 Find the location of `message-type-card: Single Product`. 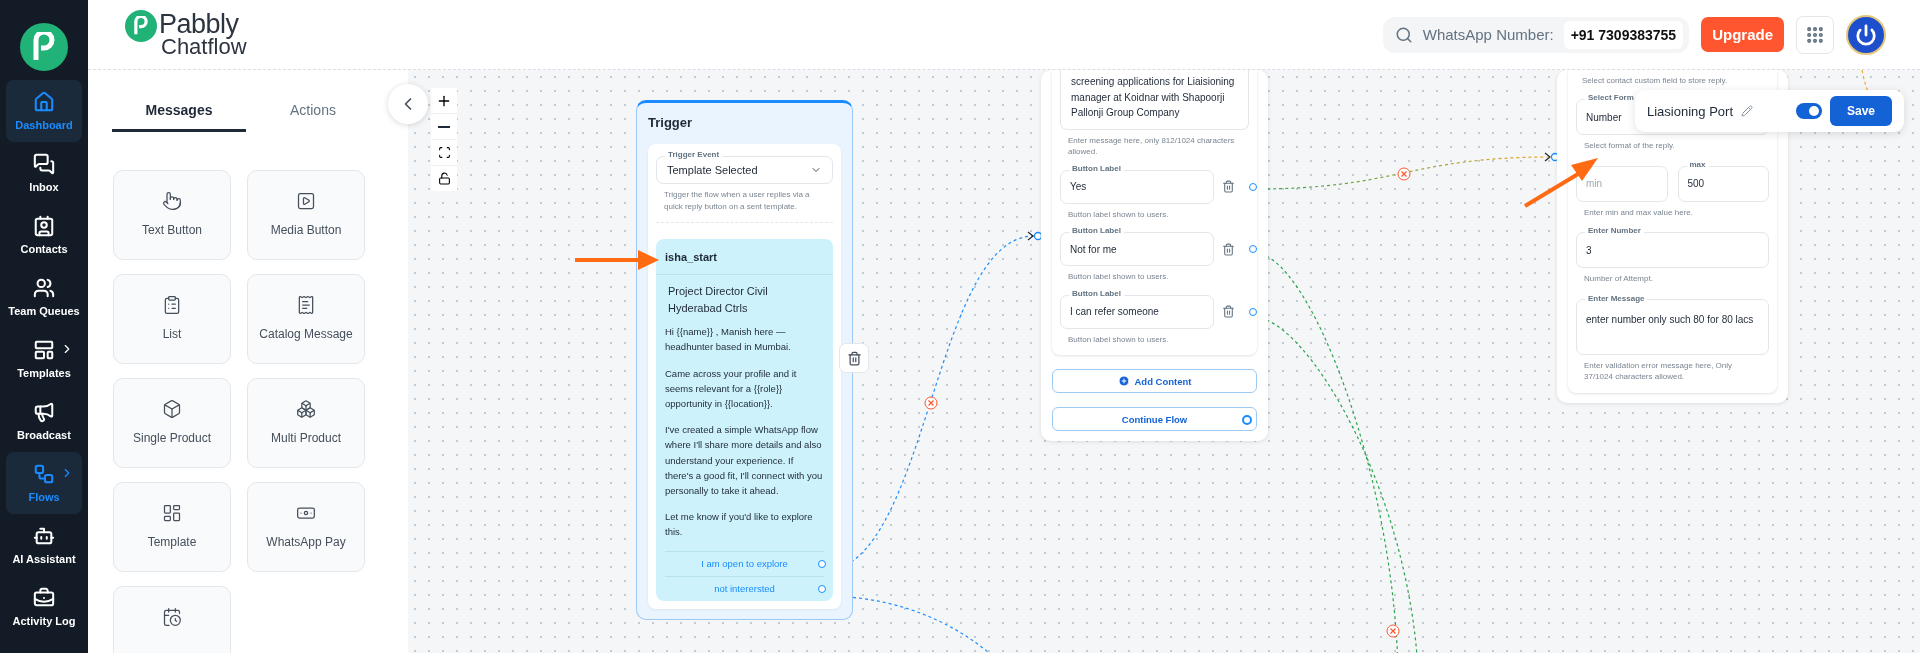

message-type-card: Single Product is located at coordinates (172, 423).